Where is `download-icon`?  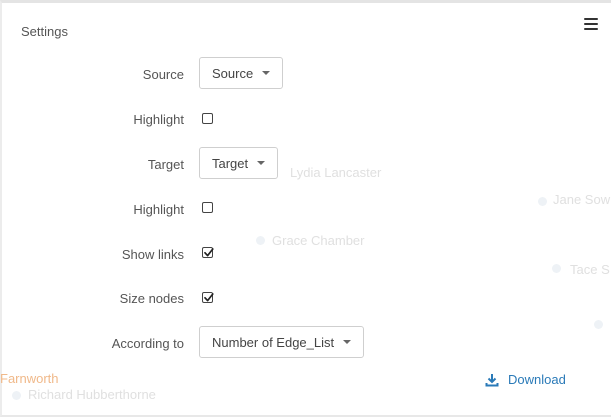
download-icon is located at coordinates (492, 379).